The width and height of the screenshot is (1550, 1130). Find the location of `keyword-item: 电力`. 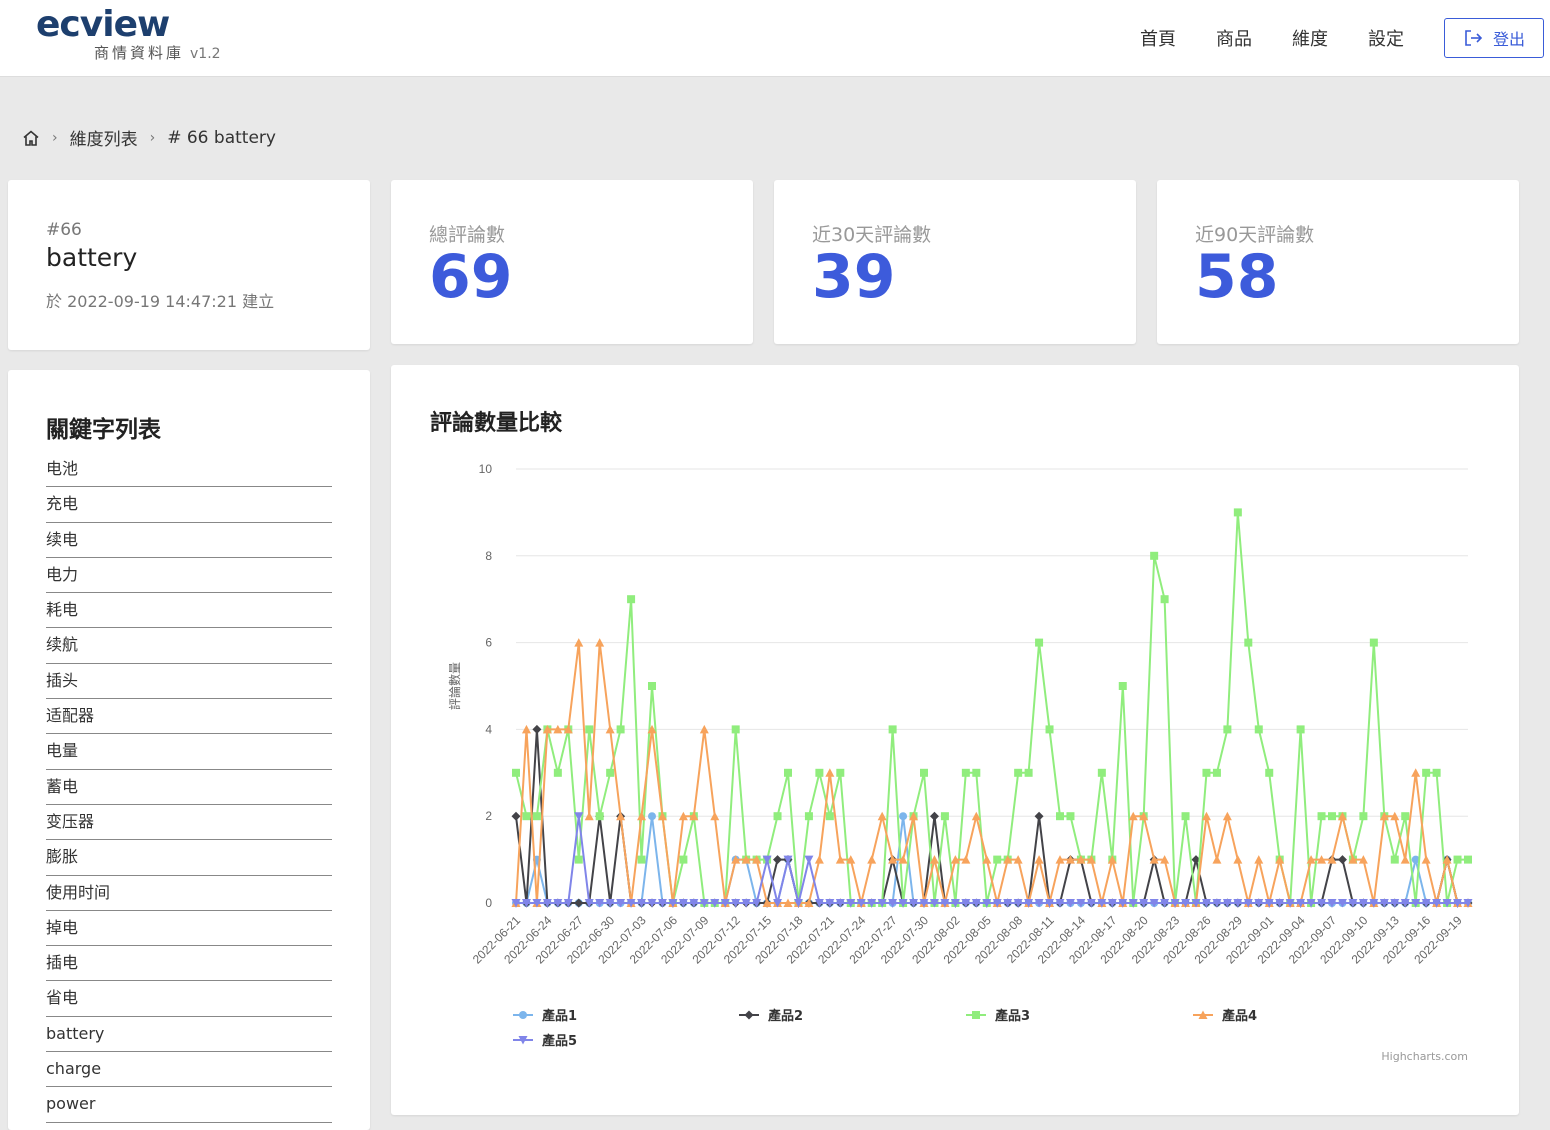

keyword-item: 电力 is located at coordinates (189, 576).